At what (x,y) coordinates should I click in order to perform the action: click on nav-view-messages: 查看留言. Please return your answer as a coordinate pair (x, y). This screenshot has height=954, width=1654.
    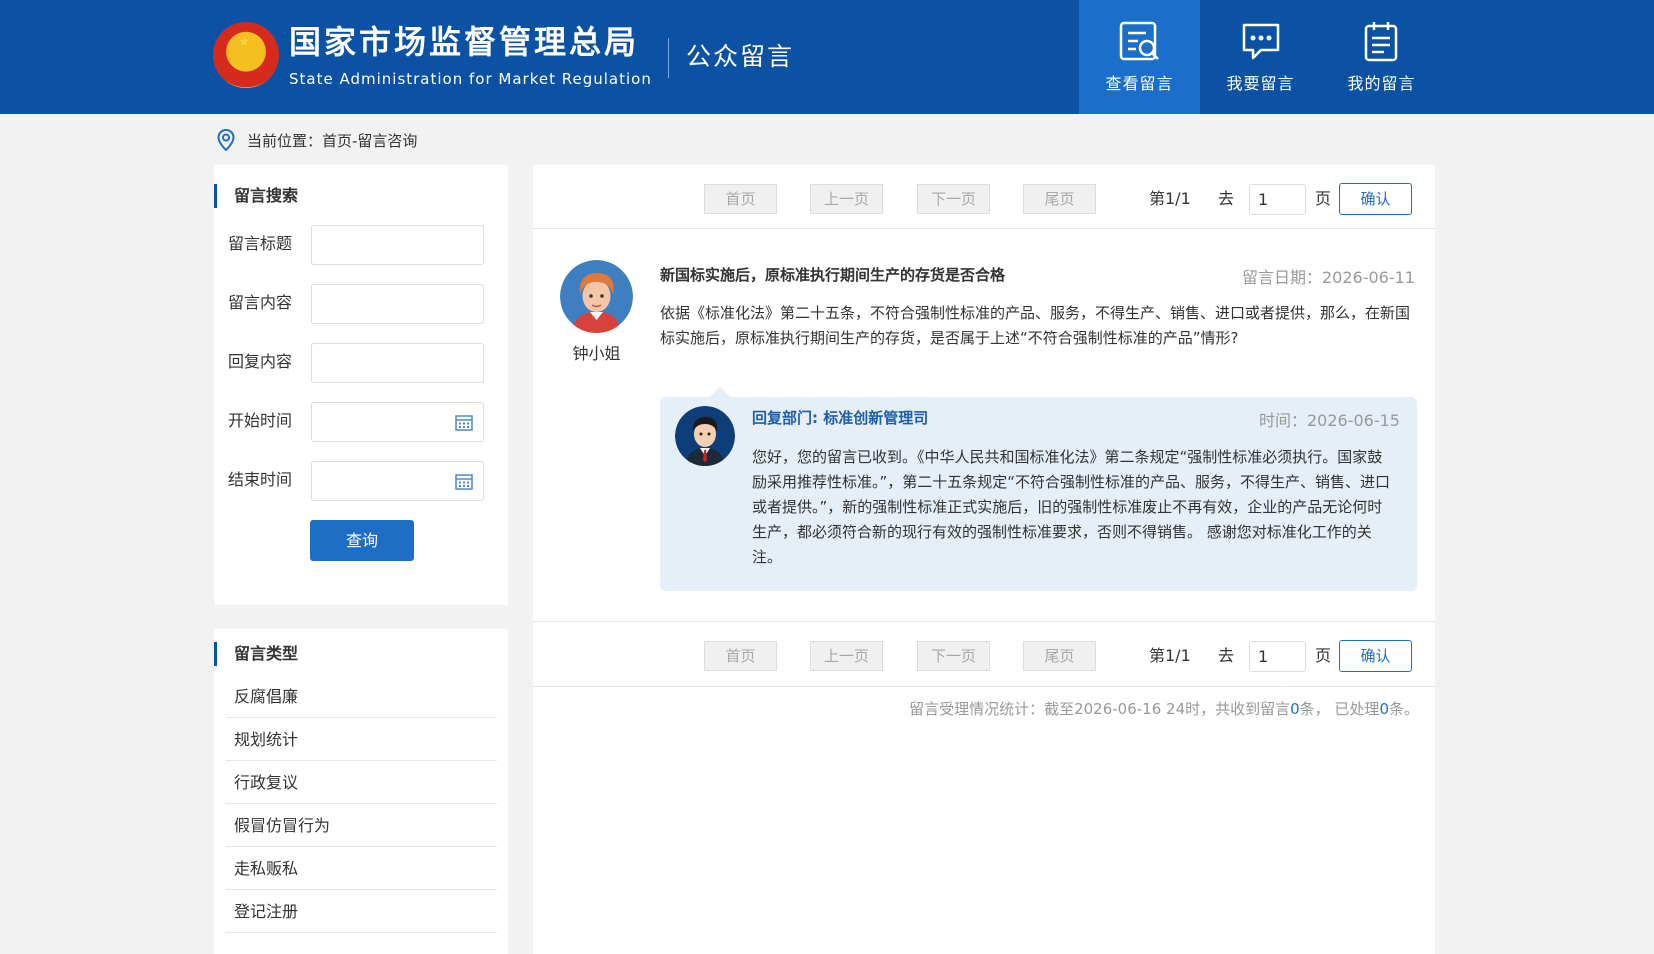
    Looking at the image, I should click on (1139, 57).